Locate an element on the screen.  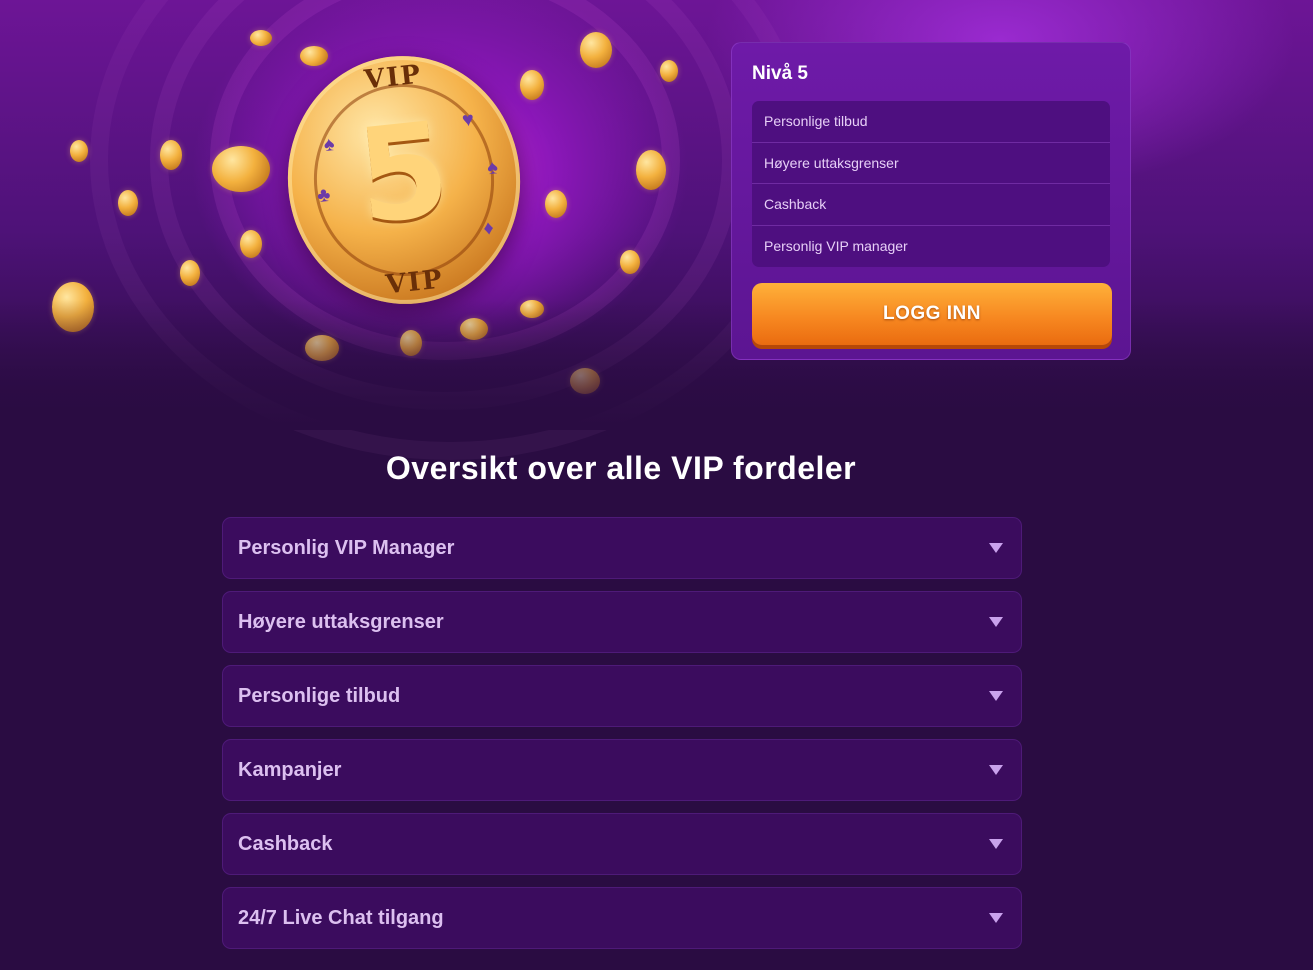
level-benefit-item: Cashback is located at coordinates (931, 205).